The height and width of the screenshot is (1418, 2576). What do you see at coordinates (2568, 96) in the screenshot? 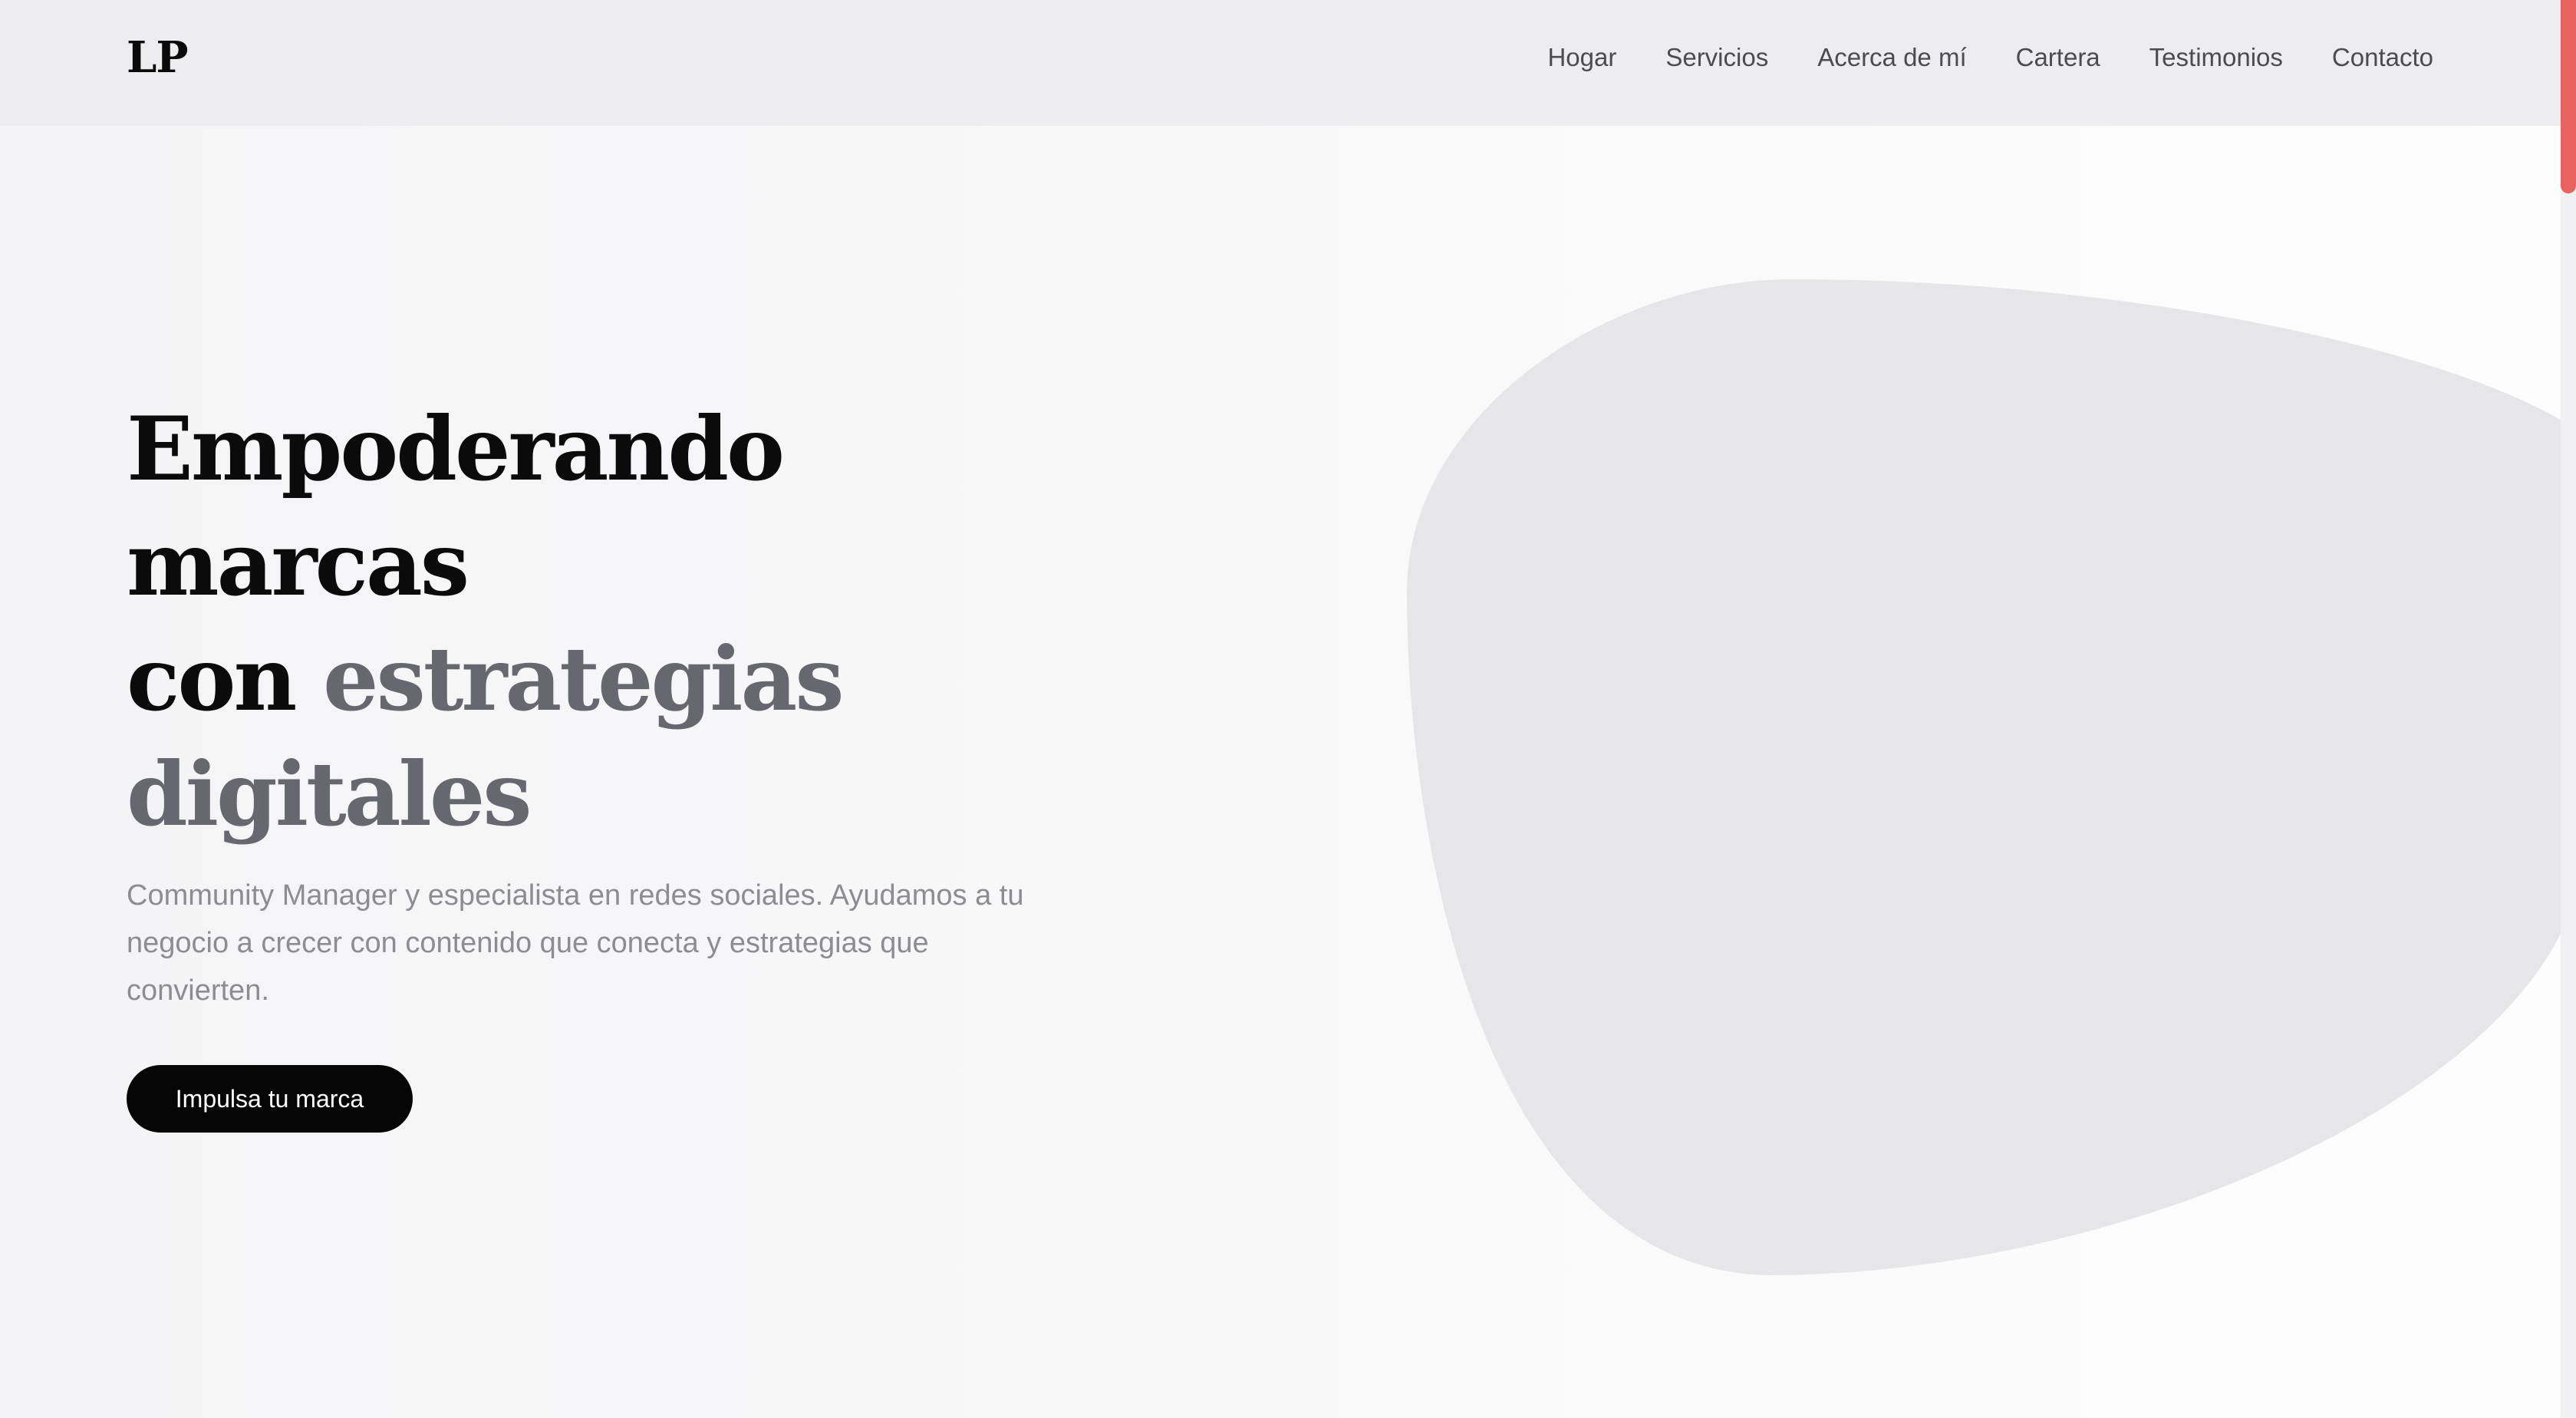
I see `scrollbar-thumb` at bounding box center [2568, 96].